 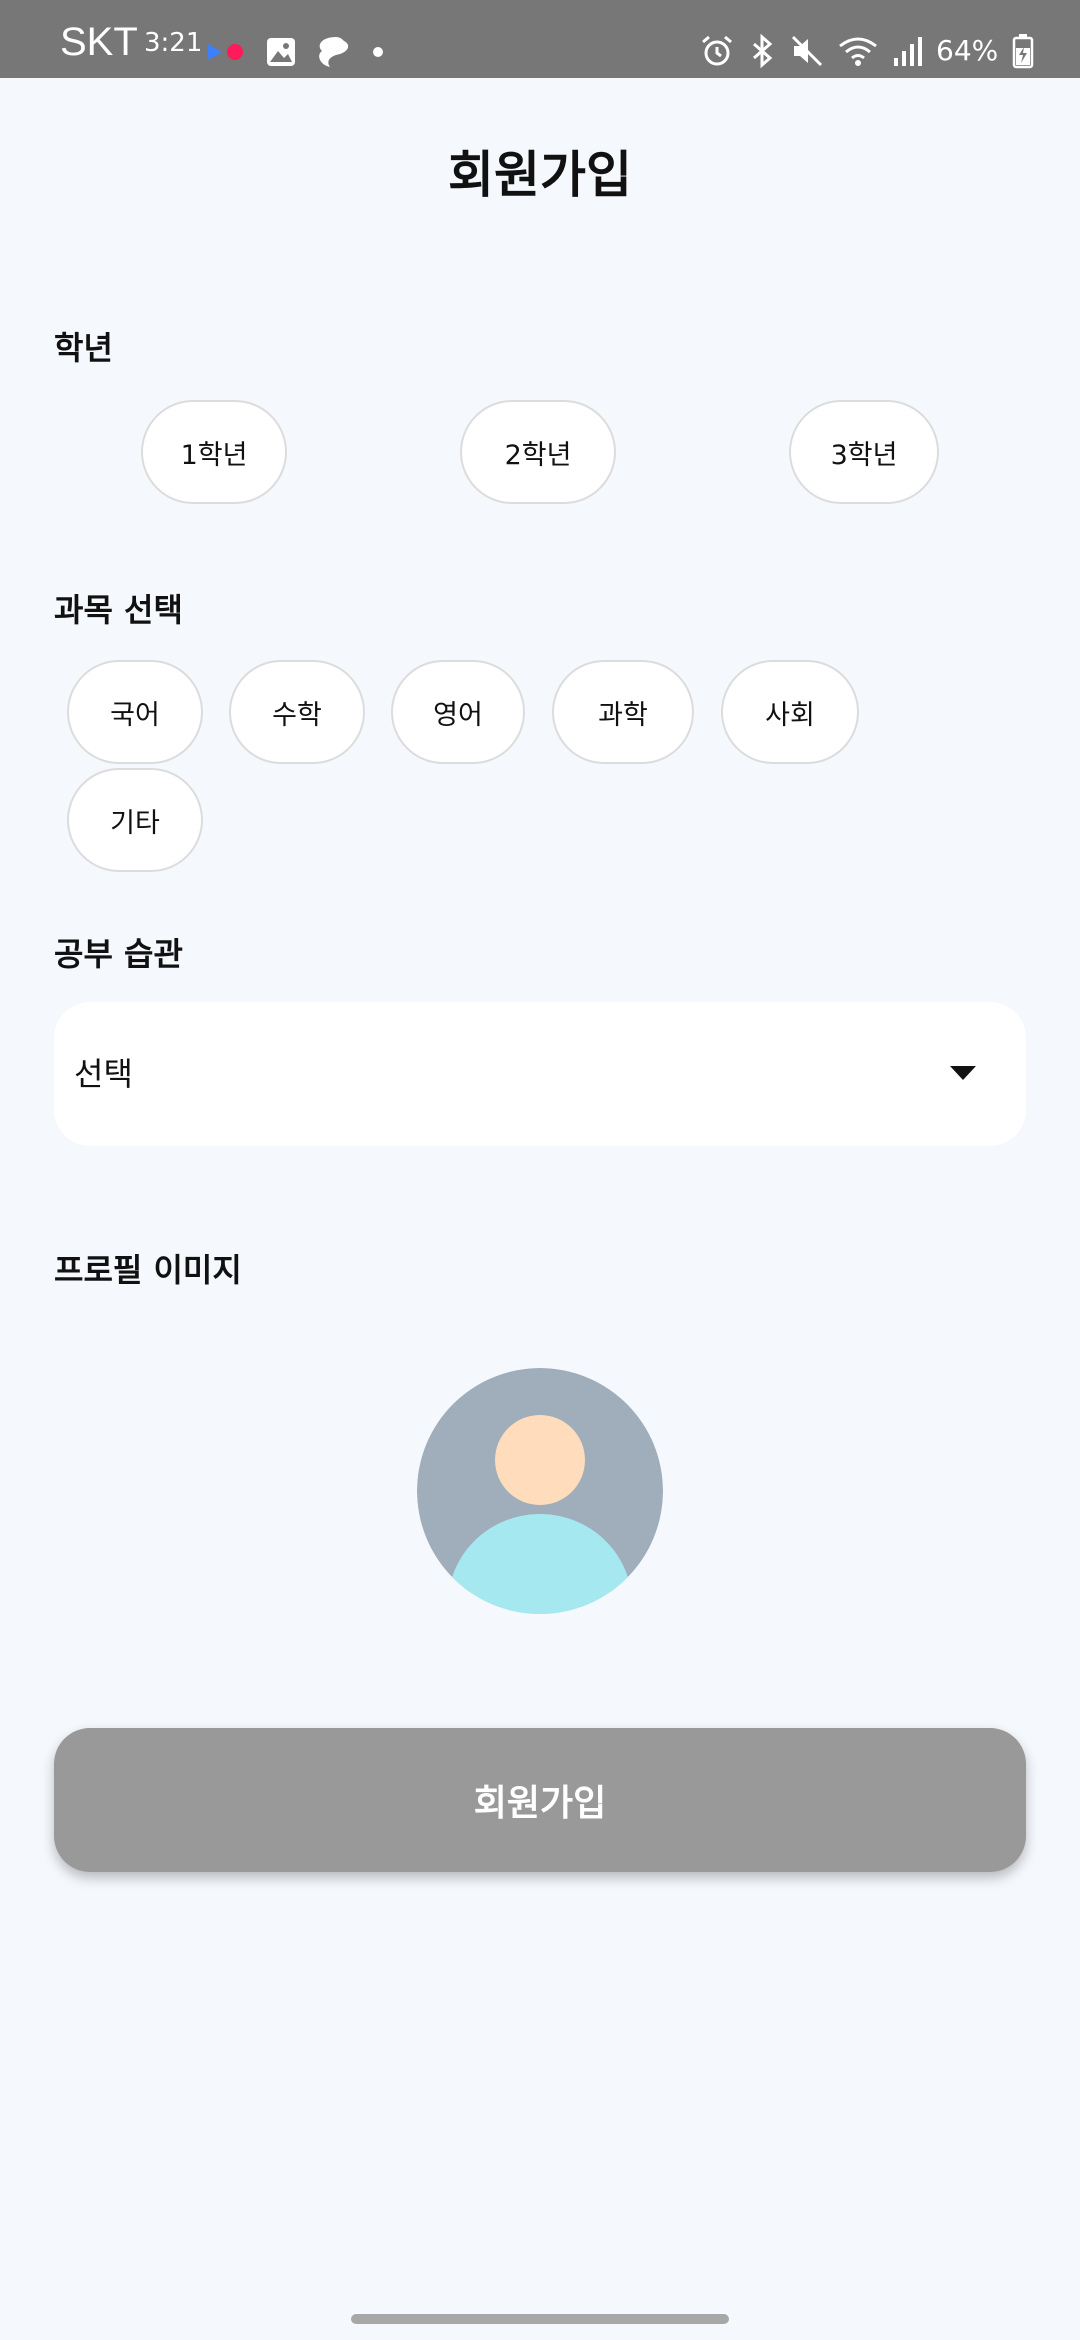 I want to click on profile-image-section-label: 프로필 이미지, so click(x=148, y=1270).